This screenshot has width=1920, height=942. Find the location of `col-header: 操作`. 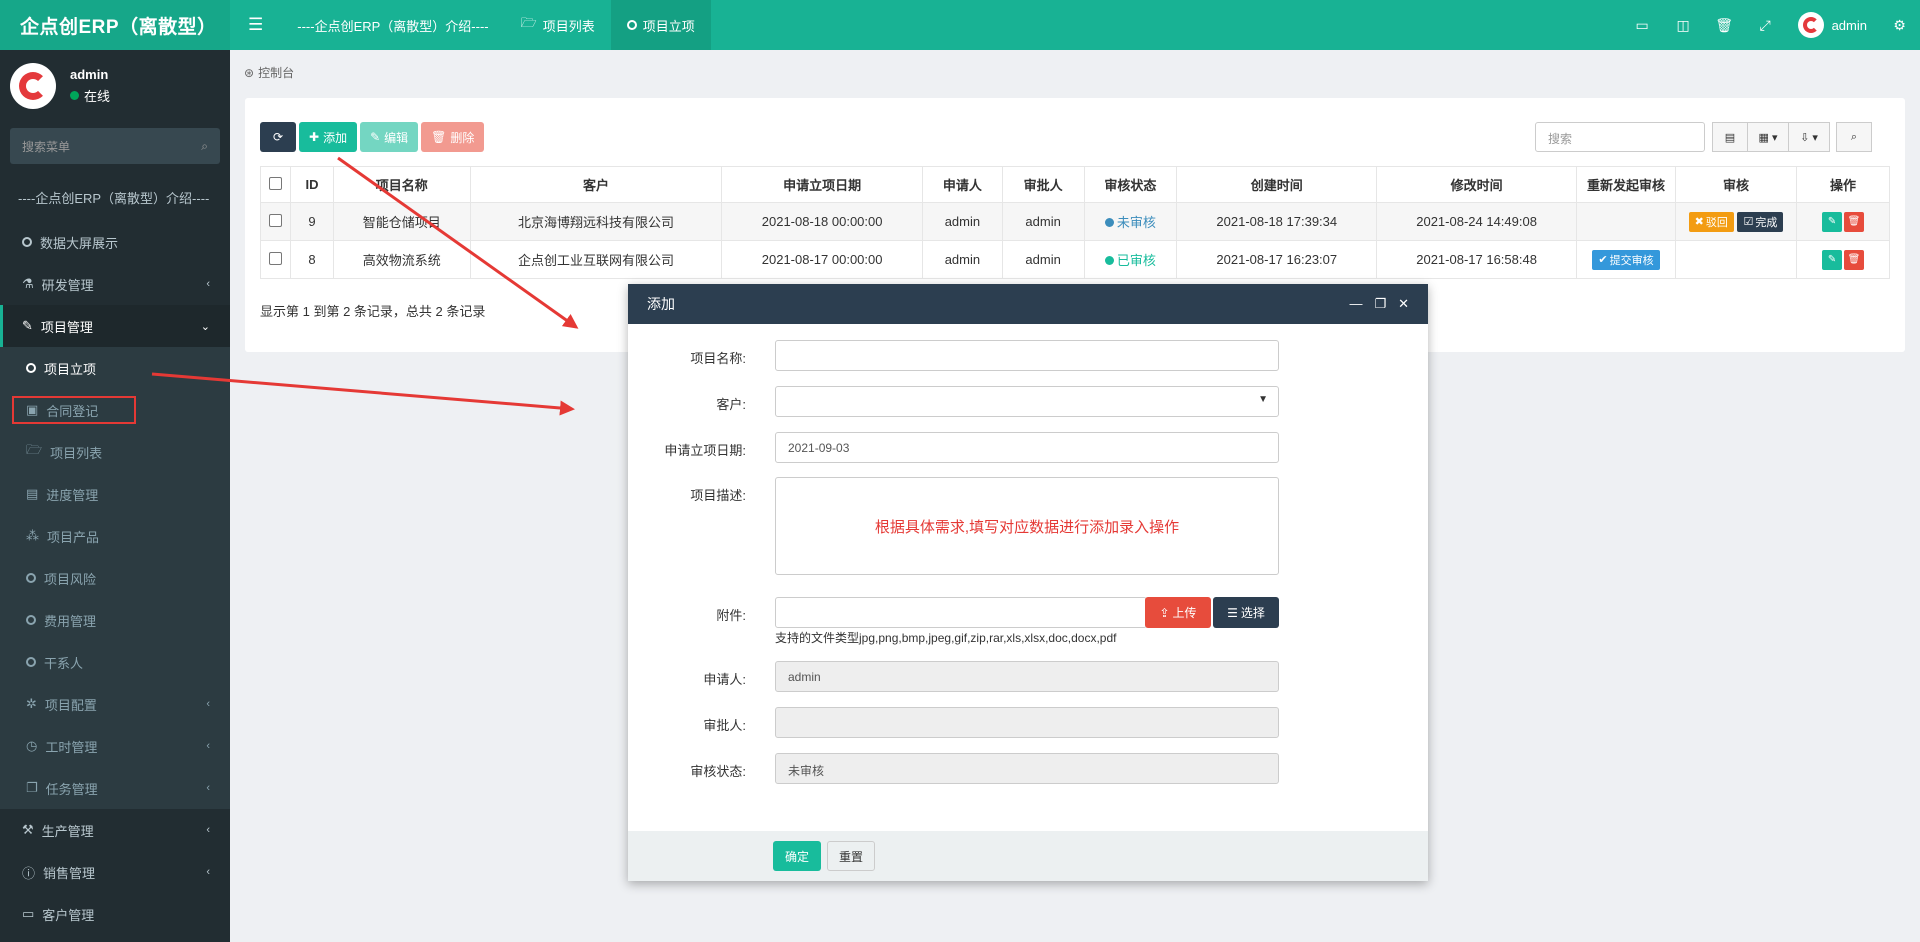

col-header: 操作 is located at coordinates (1843, 184).